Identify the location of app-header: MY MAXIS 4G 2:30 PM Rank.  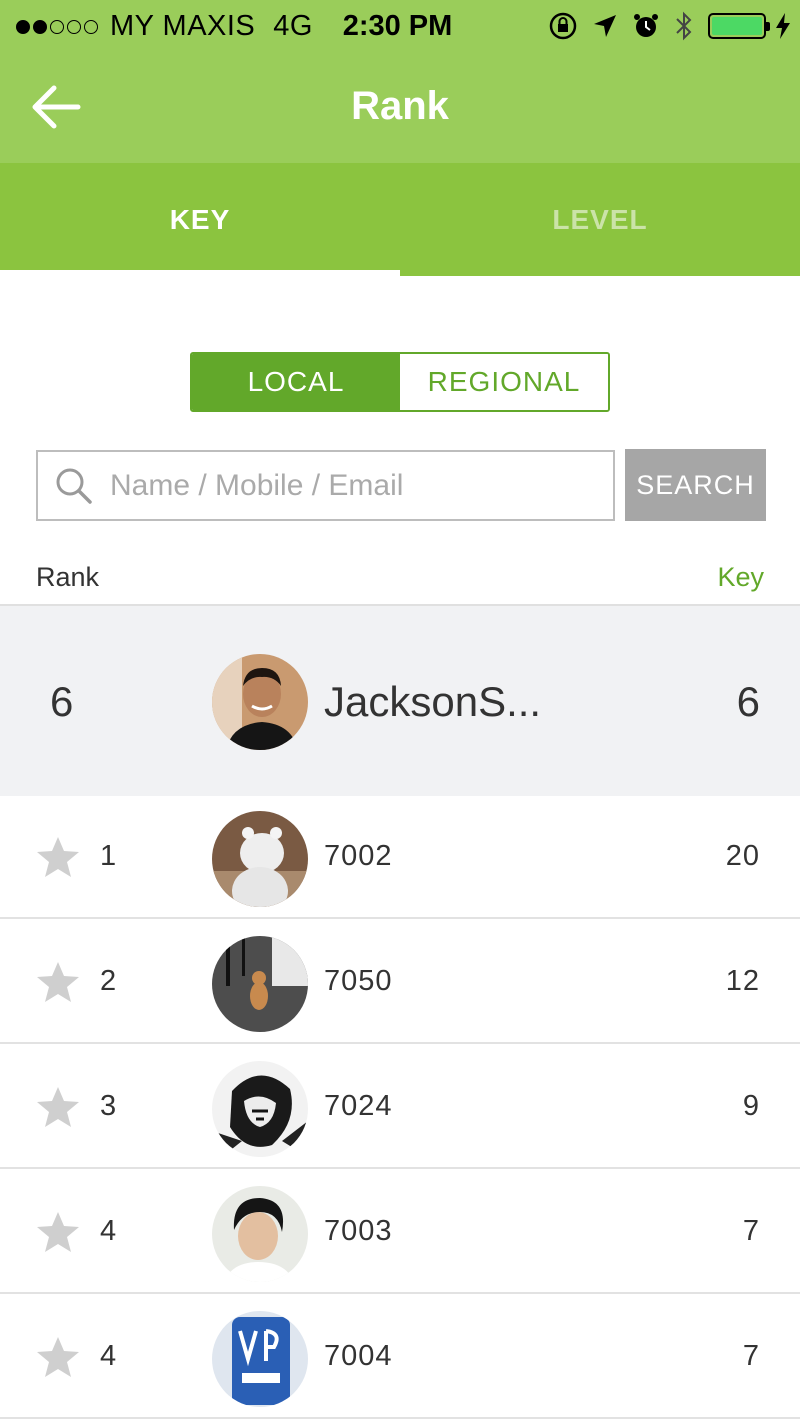
(400, 81).